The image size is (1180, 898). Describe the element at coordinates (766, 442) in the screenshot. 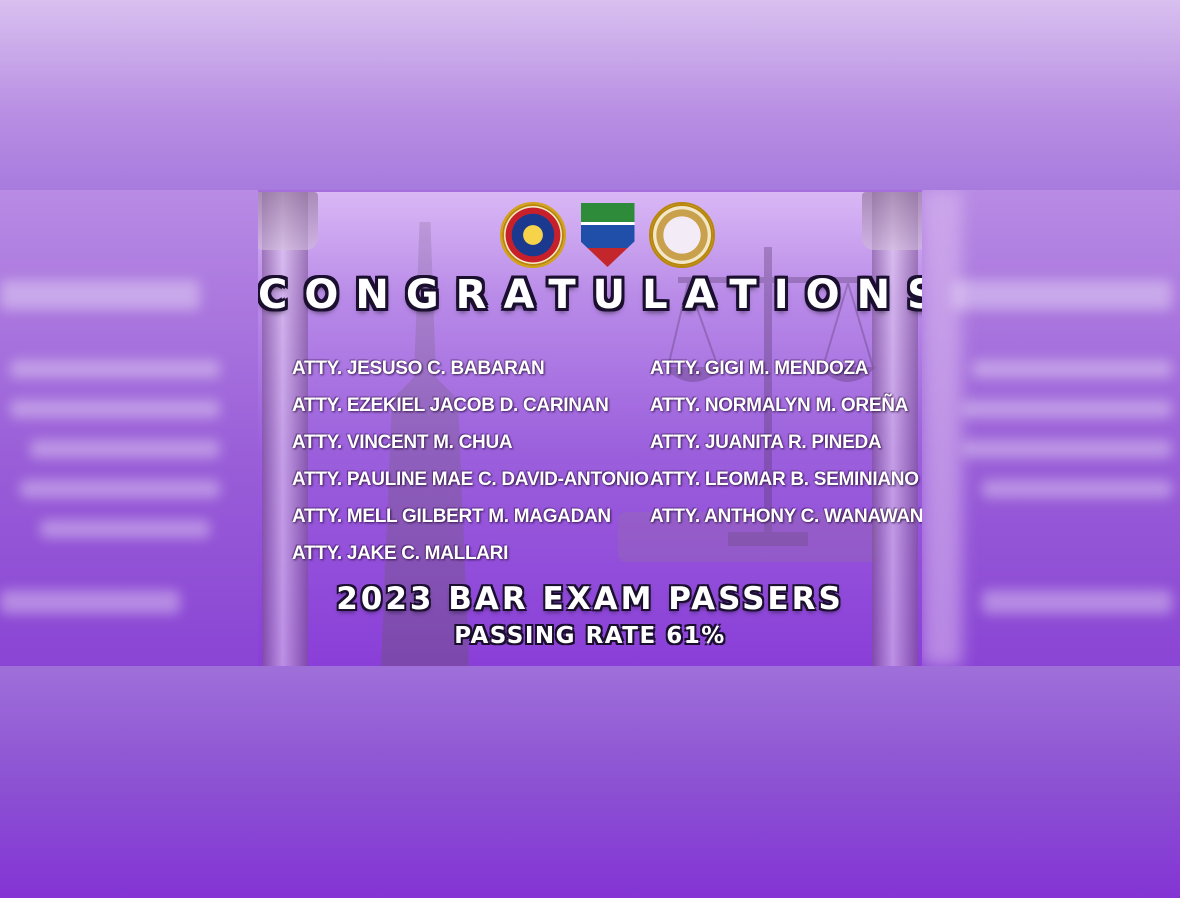

I see `passer-name: ATTY. JUANITA R. PINEDA` at that location.